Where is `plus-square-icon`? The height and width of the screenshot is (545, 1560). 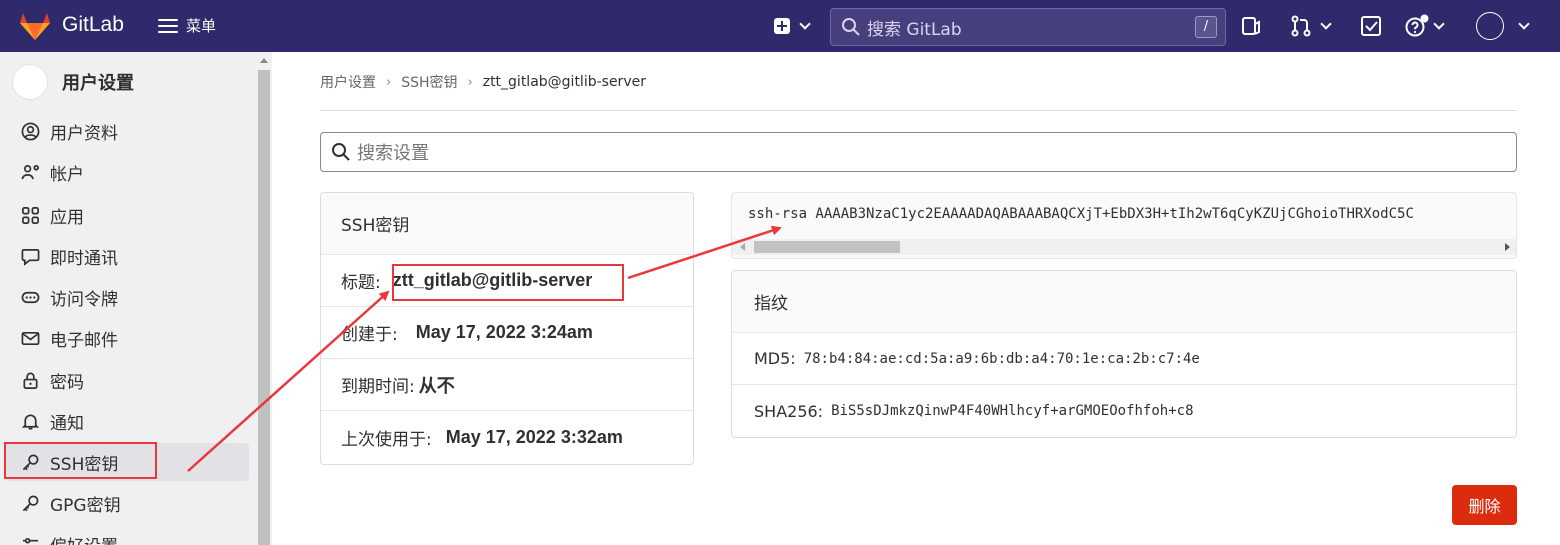 plus-square-icon is located at coordinates (782, 26).